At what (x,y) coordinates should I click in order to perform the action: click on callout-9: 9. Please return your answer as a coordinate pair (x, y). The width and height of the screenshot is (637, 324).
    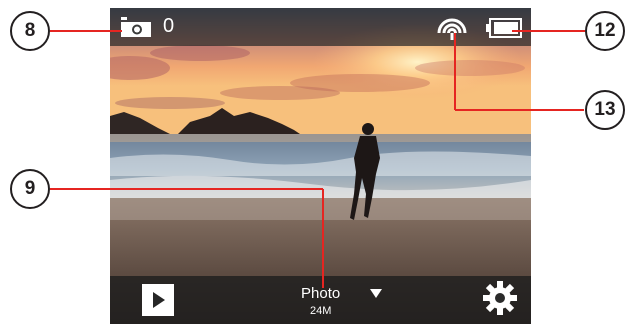
    Looking at the image, I should click on (30, 189).